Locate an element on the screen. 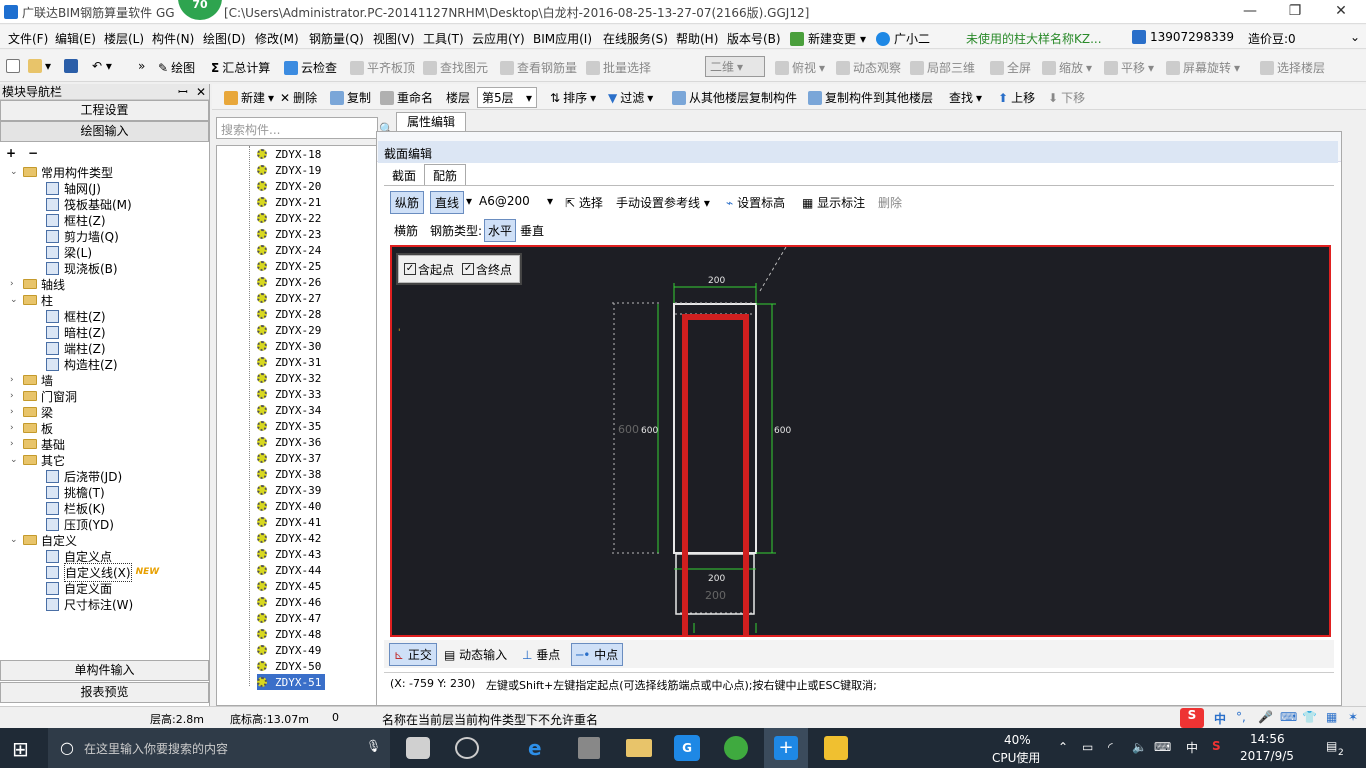 The height and width of the screenshot is (768, 1366). vertical-toggle: 垂直 is located at coordinates (532, 230).